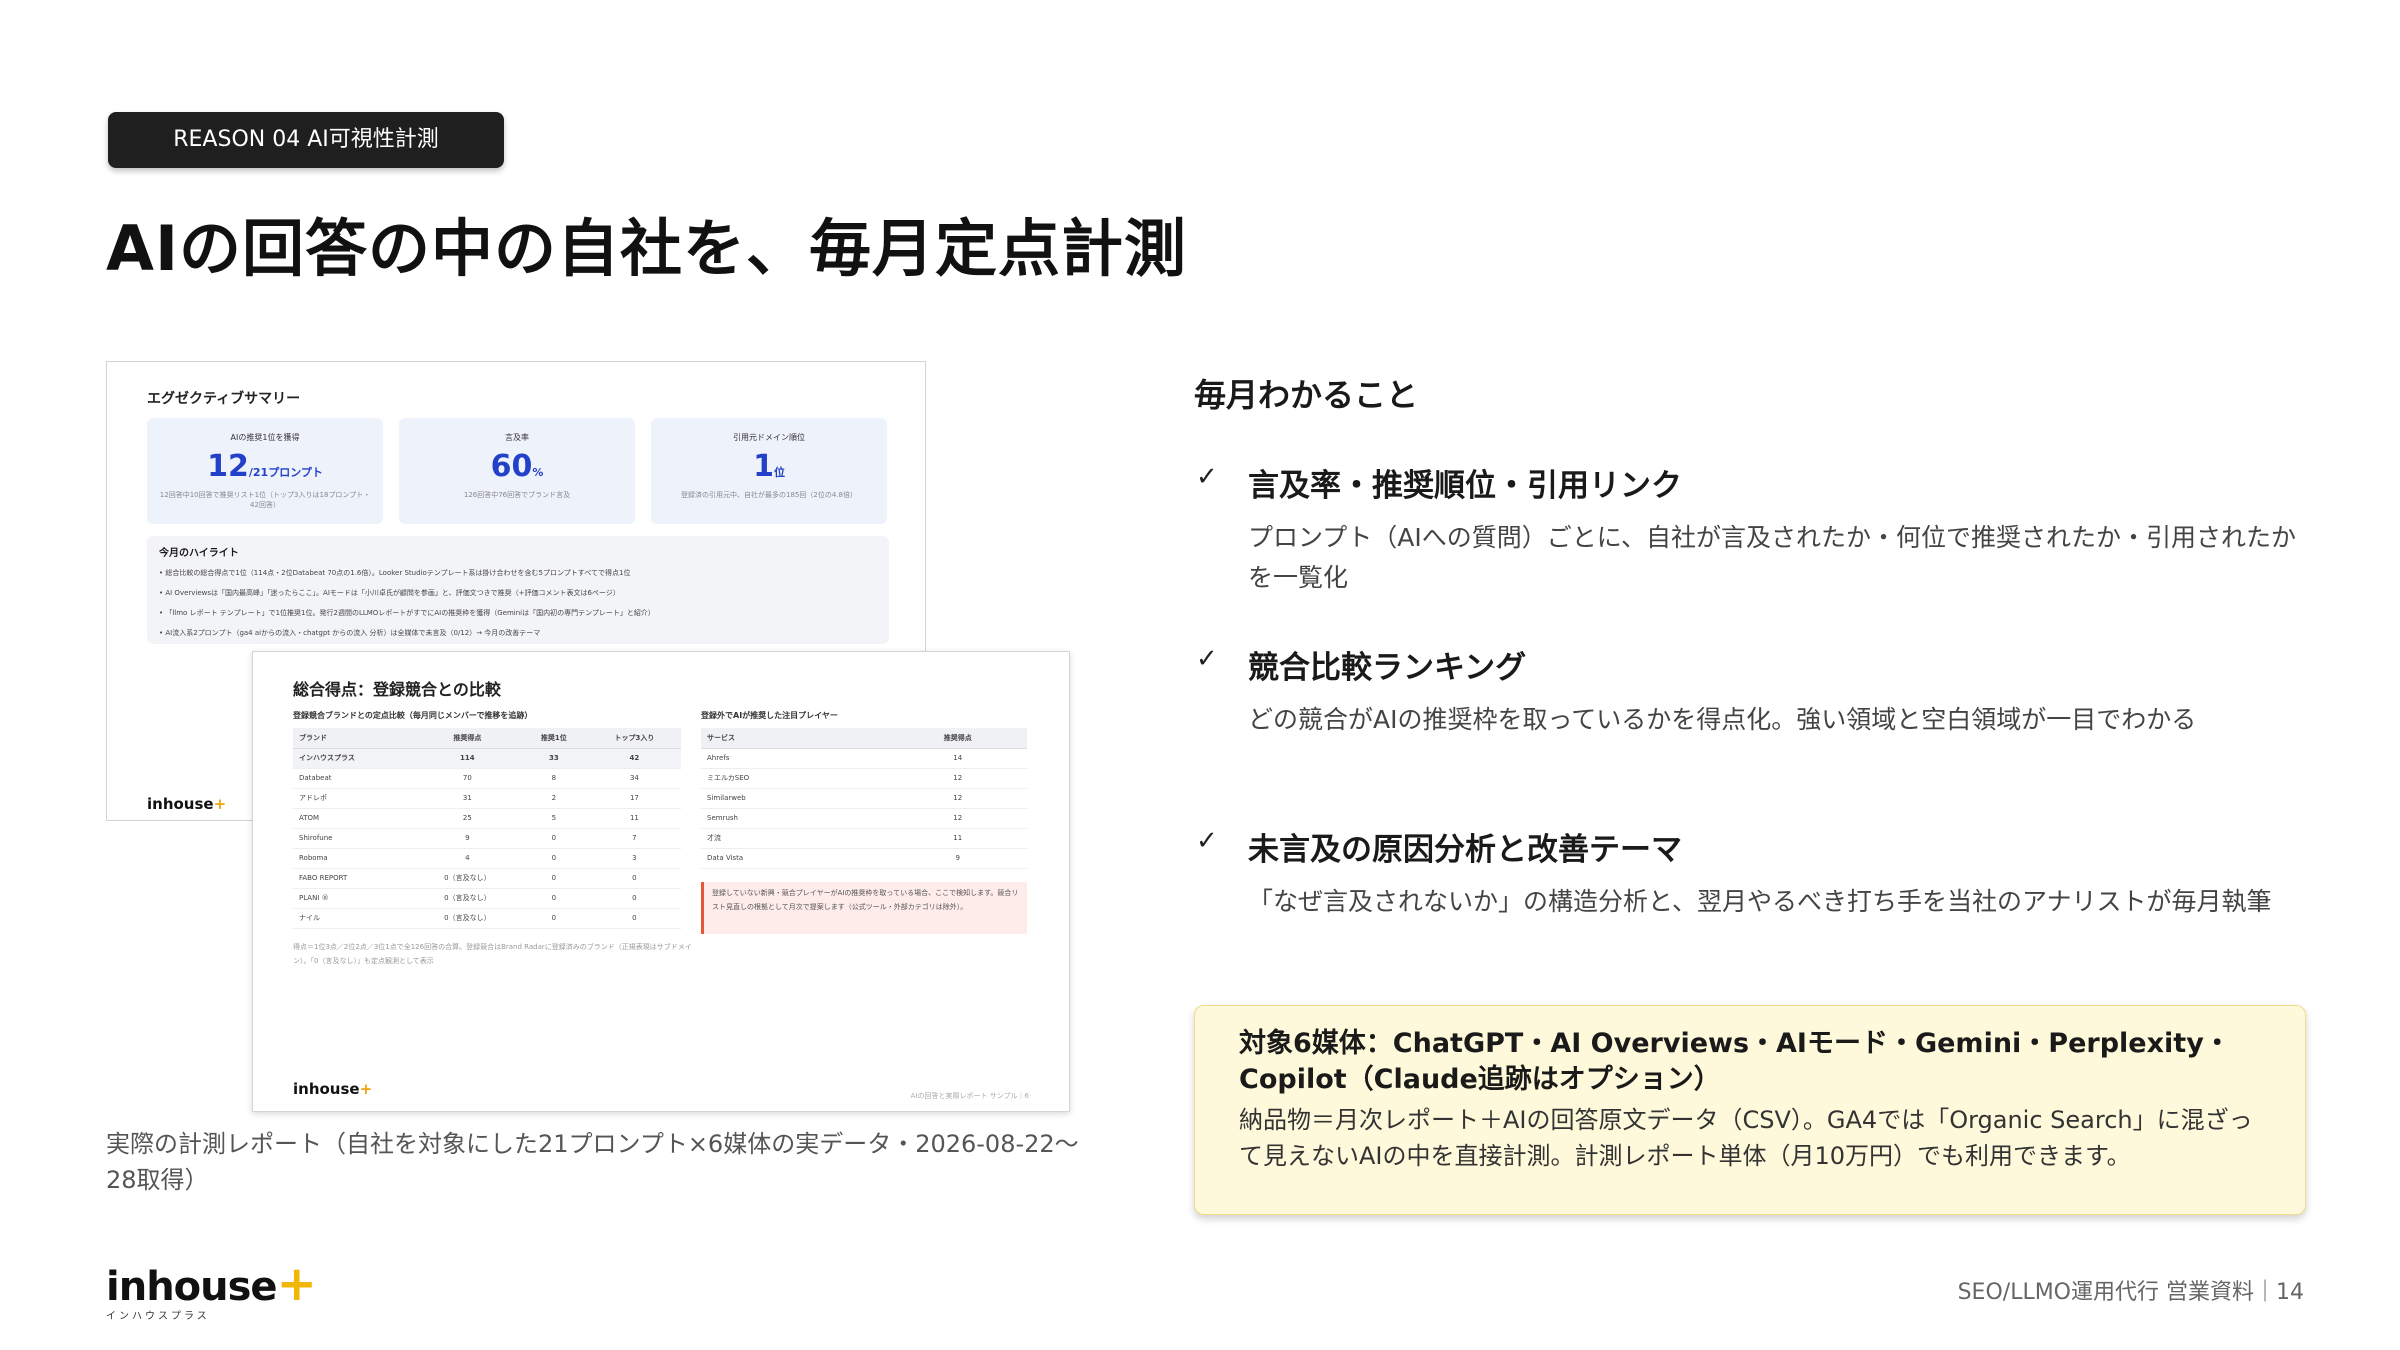  Describe the element at coordinates (1306, 395) in the screenshot. I see `section-heading: 毎月わかること` at that location.